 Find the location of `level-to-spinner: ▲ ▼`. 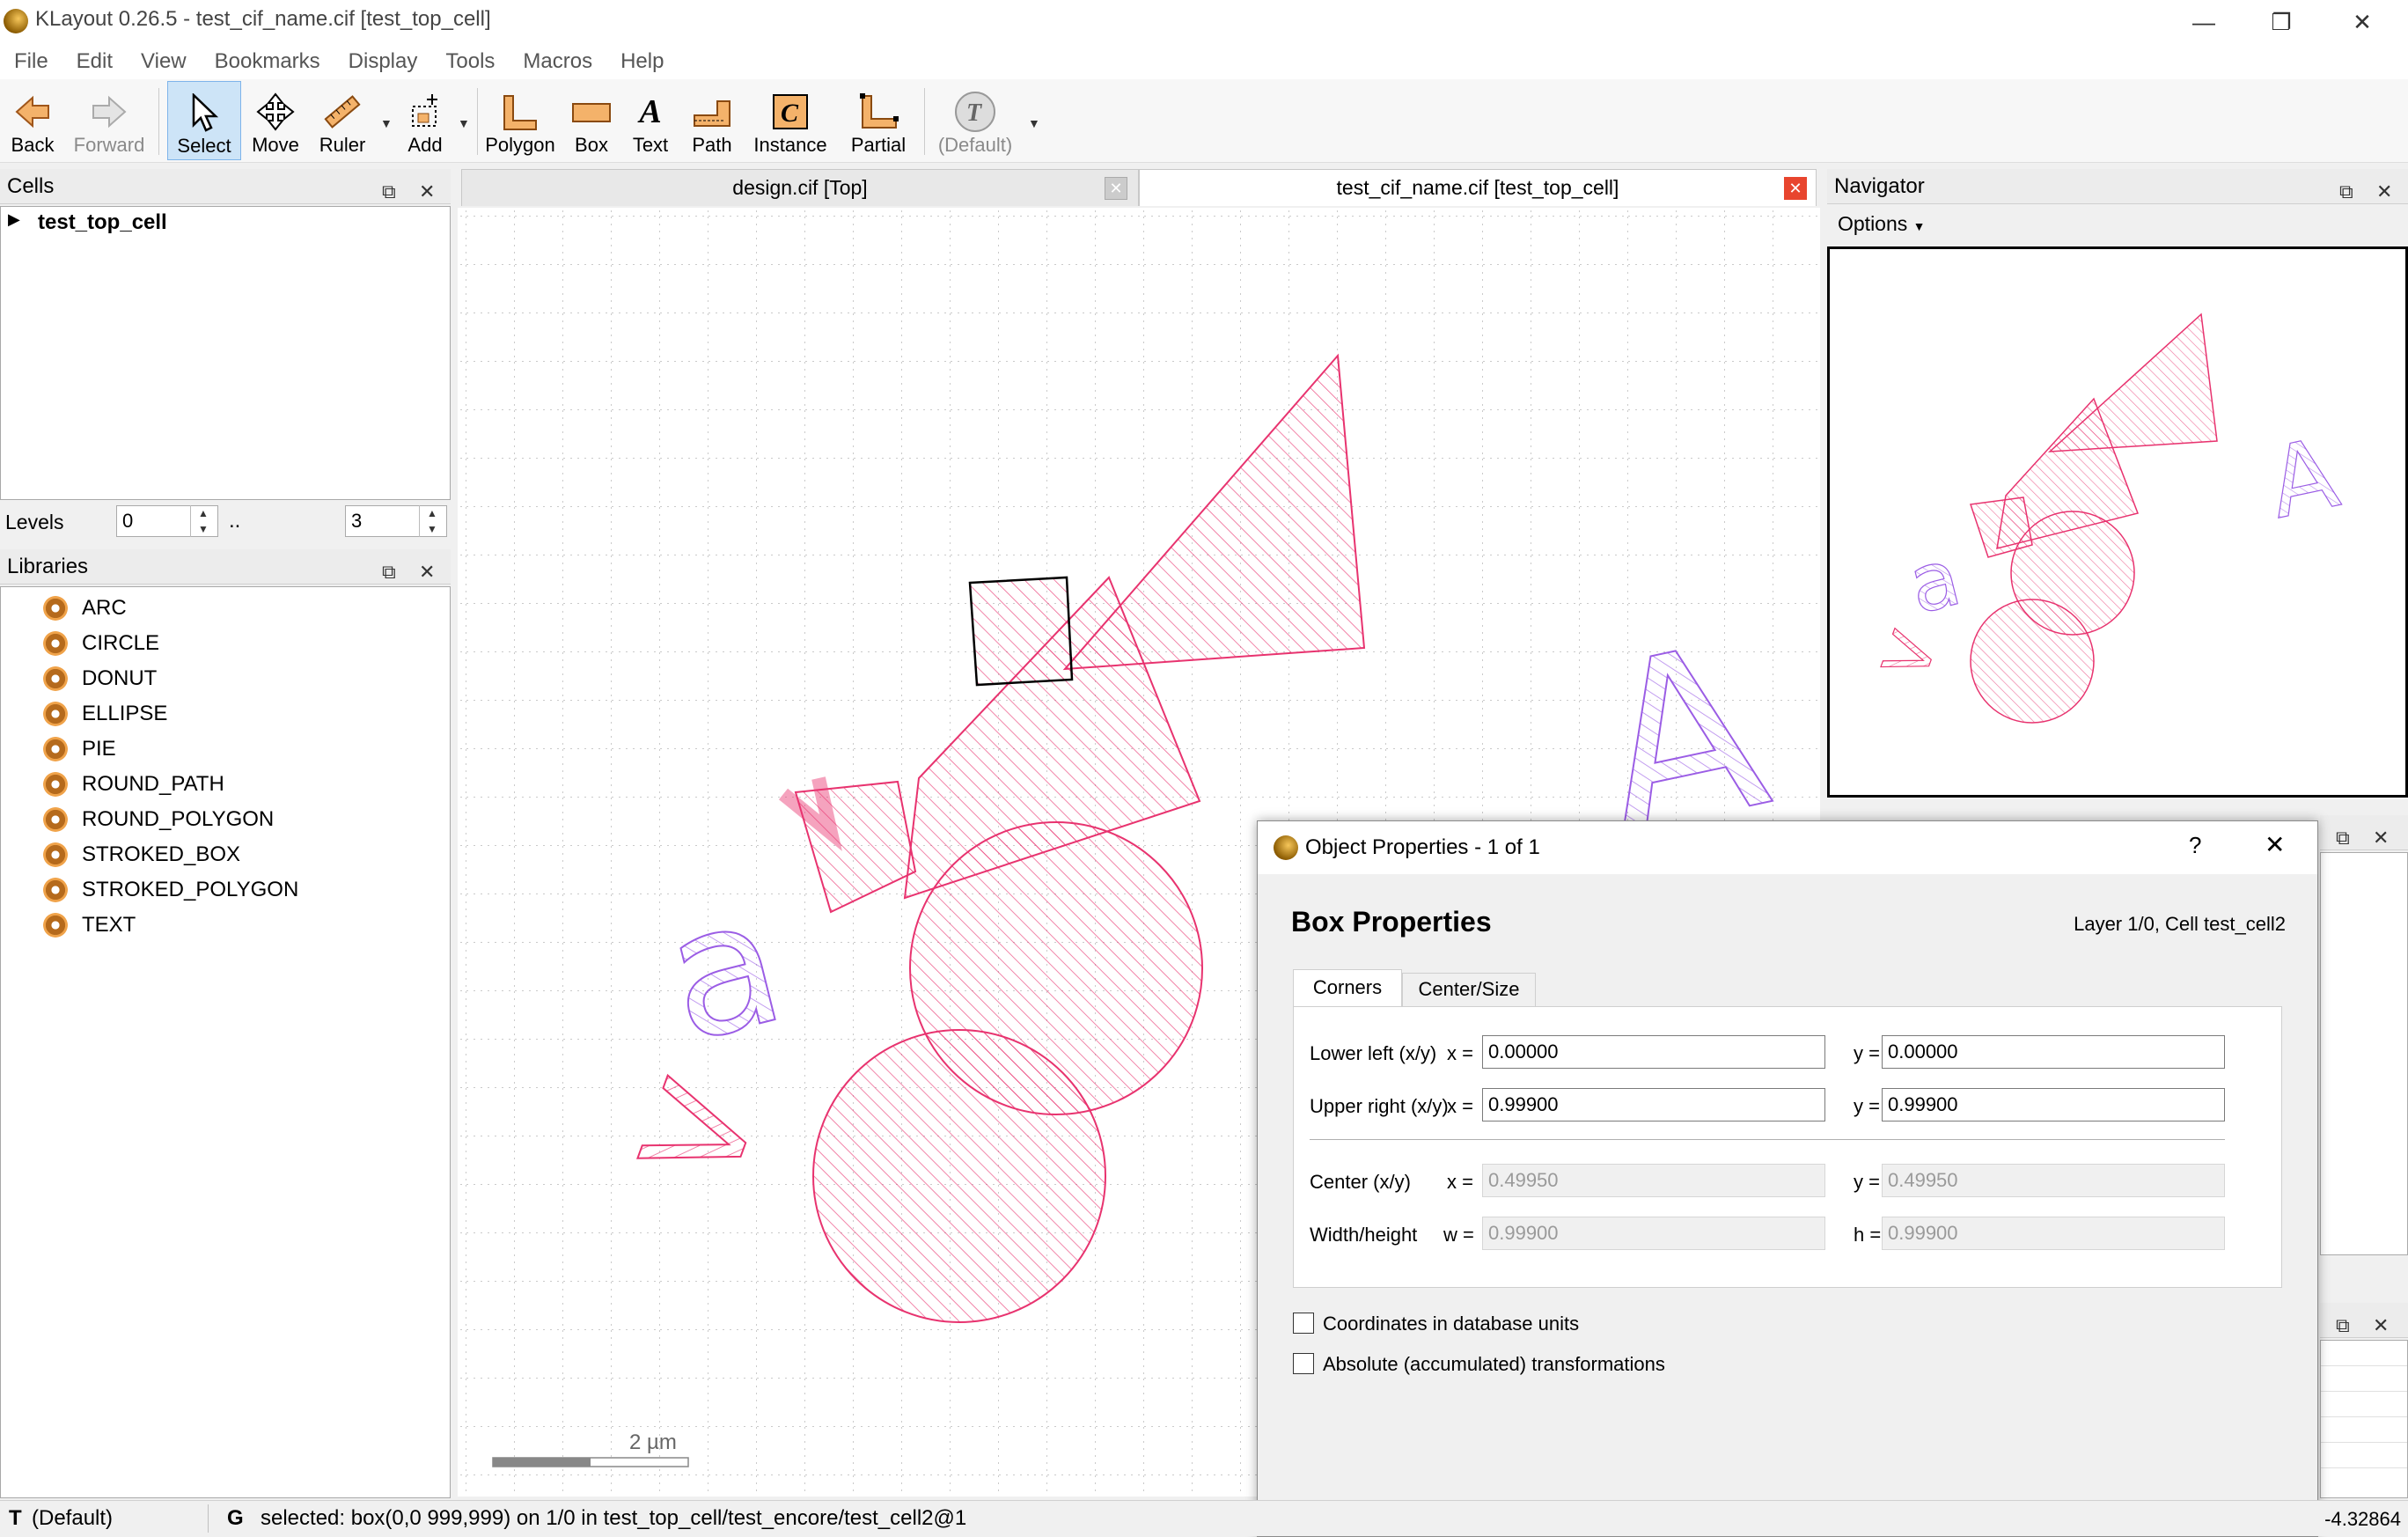

level-to-spinner: ▲ ▼ is located at coordinates (431, 521).